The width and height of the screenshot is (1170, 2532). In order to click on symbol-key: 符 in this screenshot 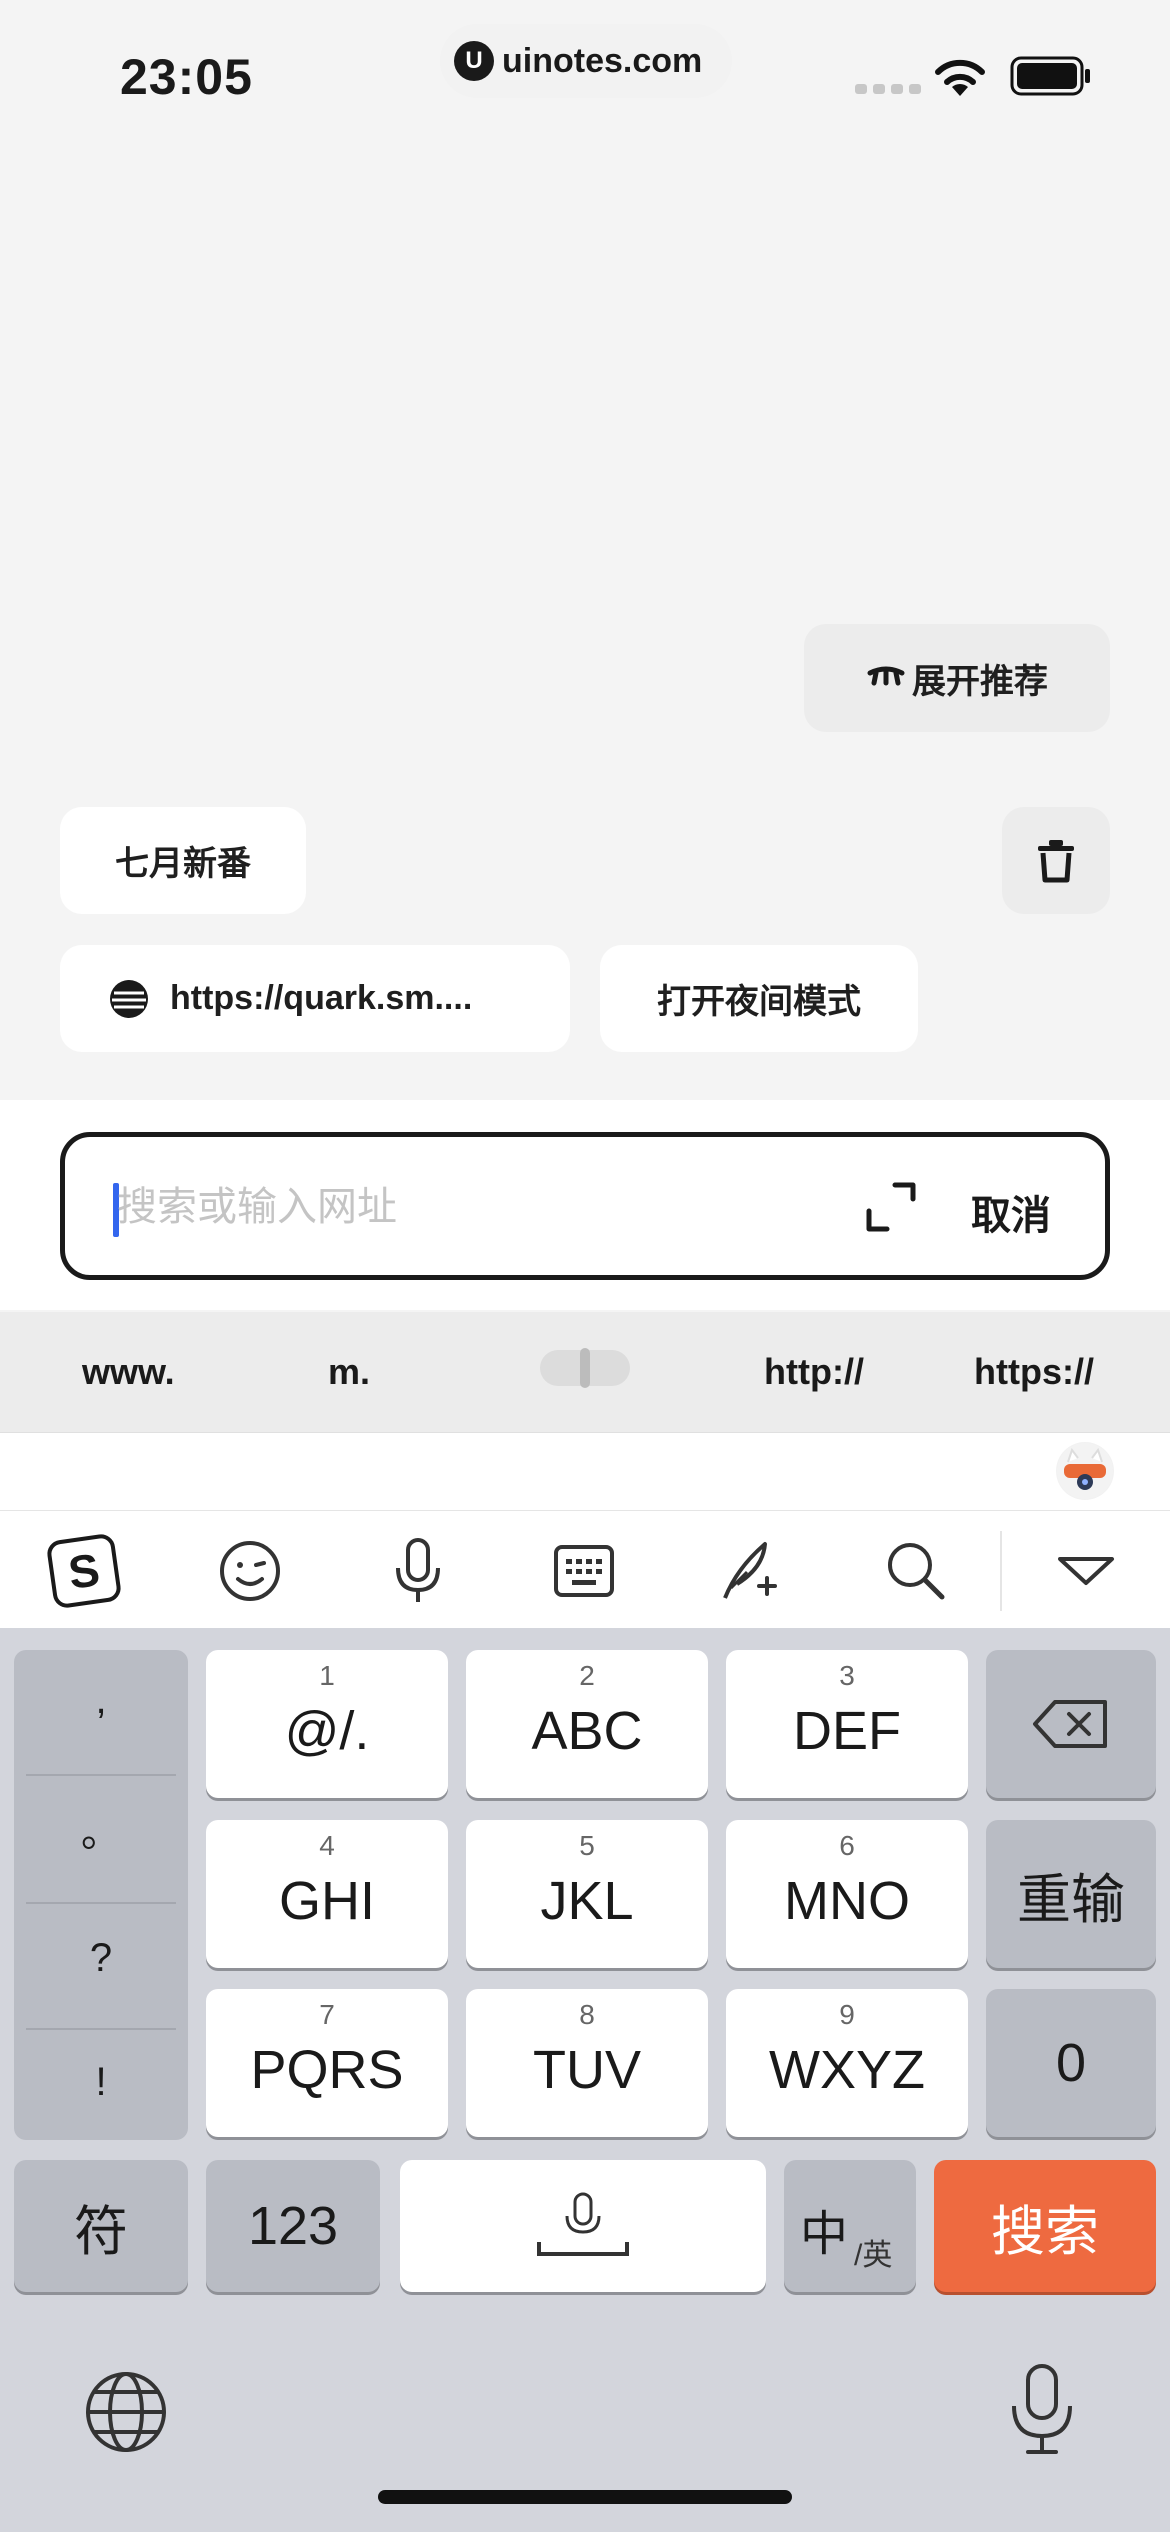, I will do `click(101, 2226)`.